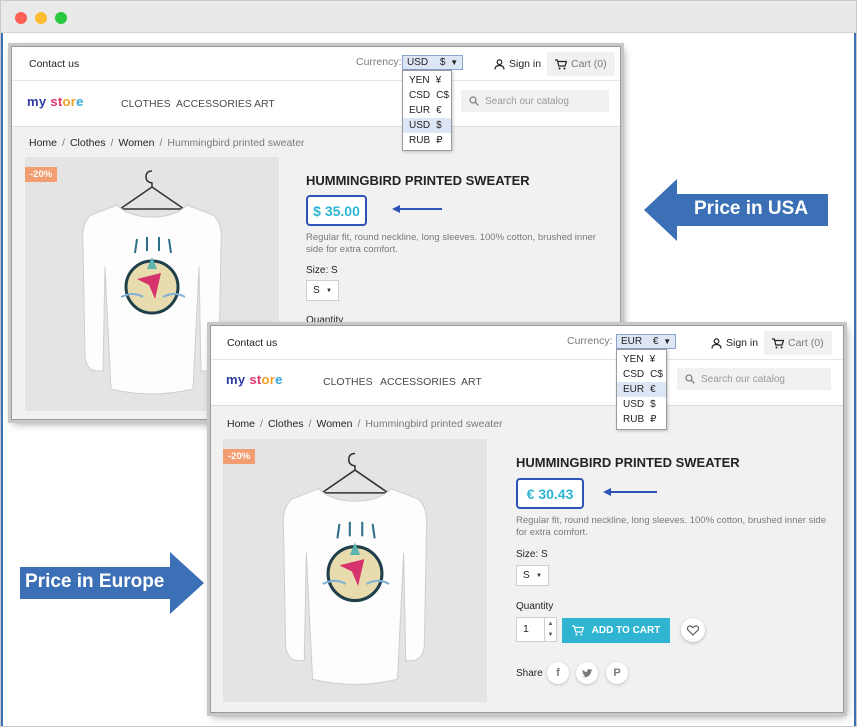  I want to click on maximize-window-button, so click(61, 18).